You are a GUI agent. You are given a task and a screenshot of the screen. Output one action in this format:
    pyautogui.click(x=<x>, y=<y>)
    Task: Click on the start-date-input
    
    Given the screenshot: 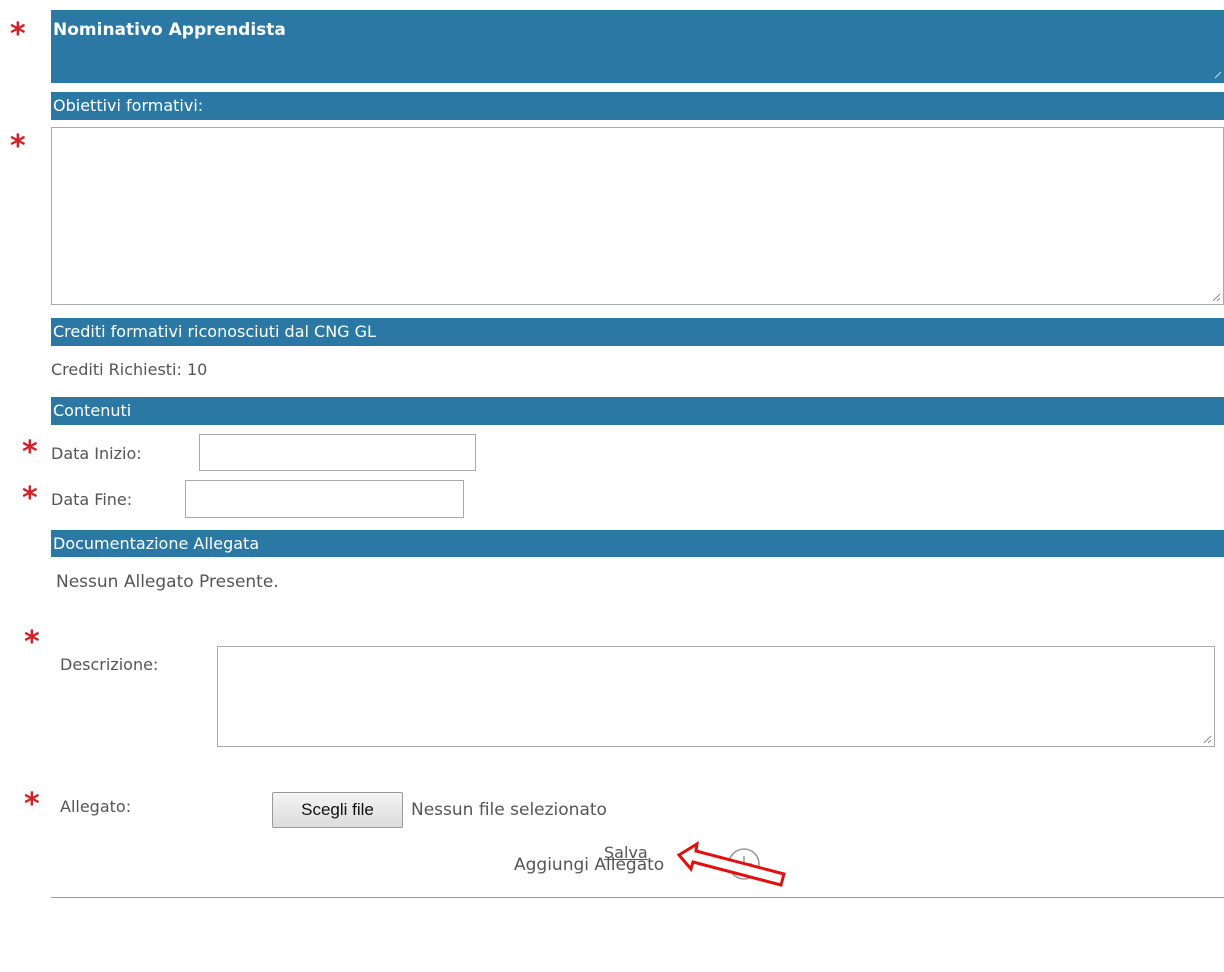 What is the action you would take?
    pyautogui.click(x=337, y=452)
    